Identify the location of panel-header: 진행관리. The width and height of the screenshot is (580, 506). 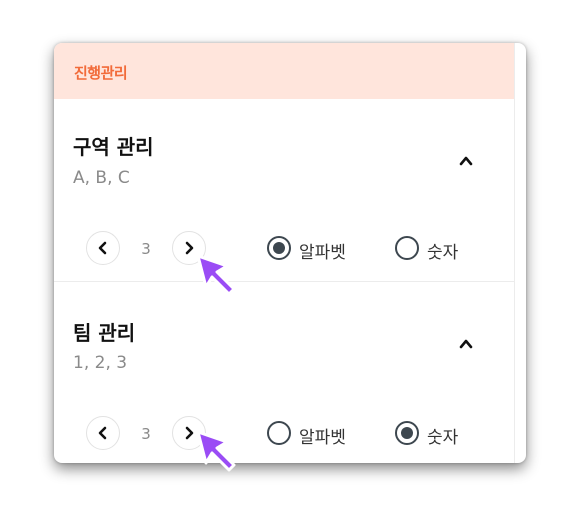
(284, 71).